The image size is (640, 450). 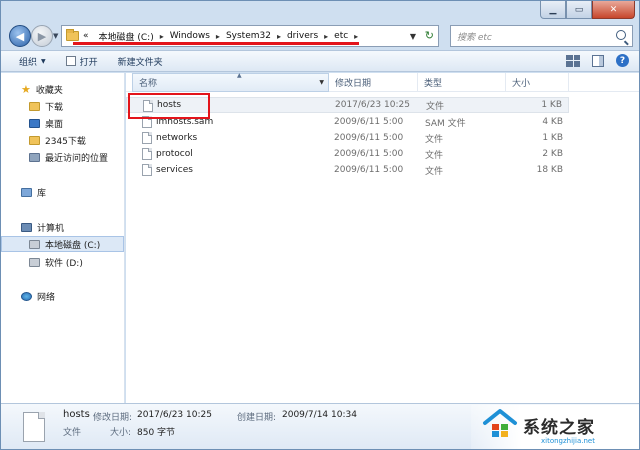 I want to click on address-dropdown-icon: ▼, so click(x=413, y=36).